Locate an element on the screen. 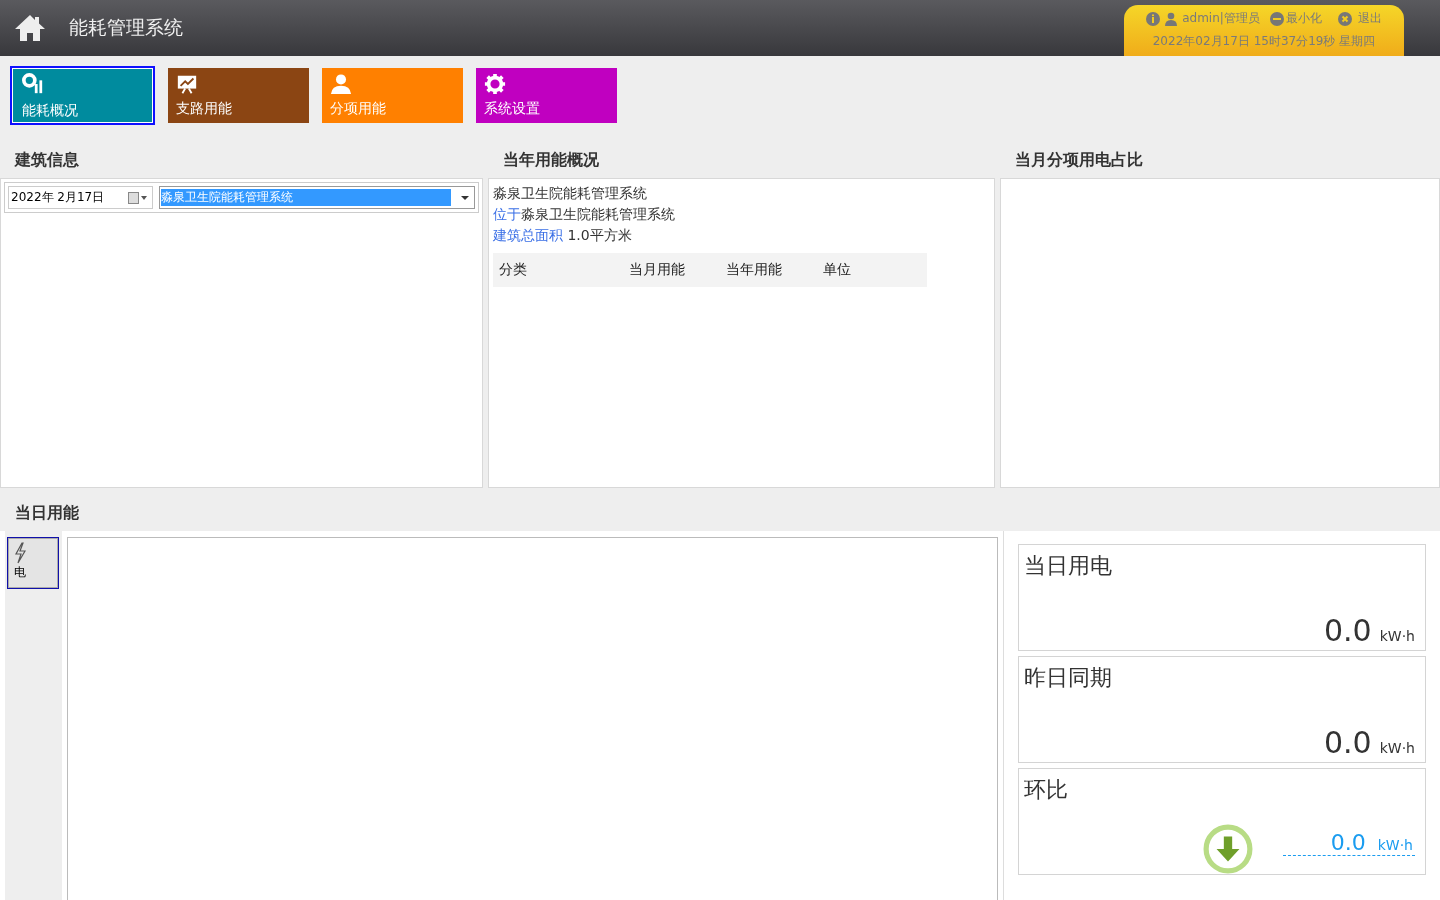  panel-title: 当年用能概况 is located at coordinates (551, 160).